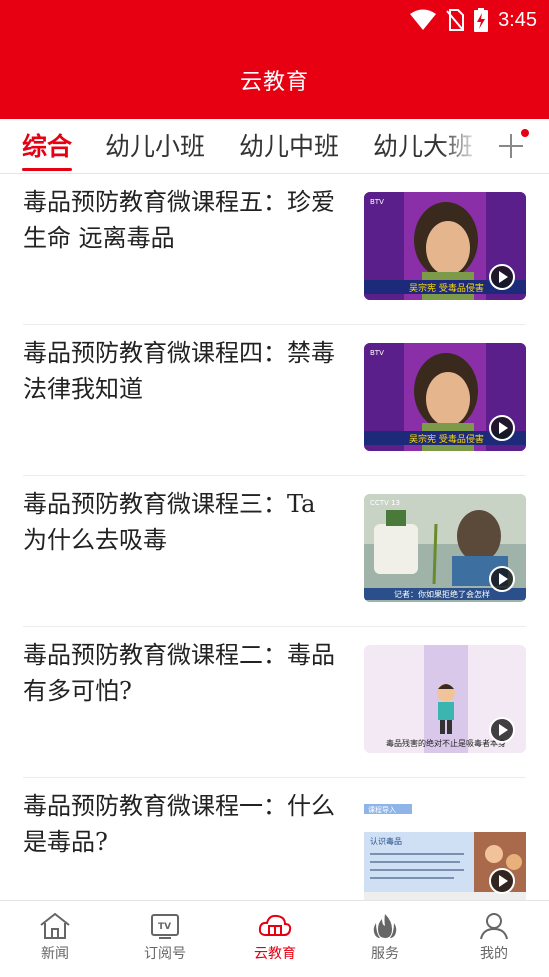 This screenshot has width=549, height=977. What do you see at coordinates (494, 954) in the screenshot?
I see `nav-label: 我的` at bounding box center [494, 954].